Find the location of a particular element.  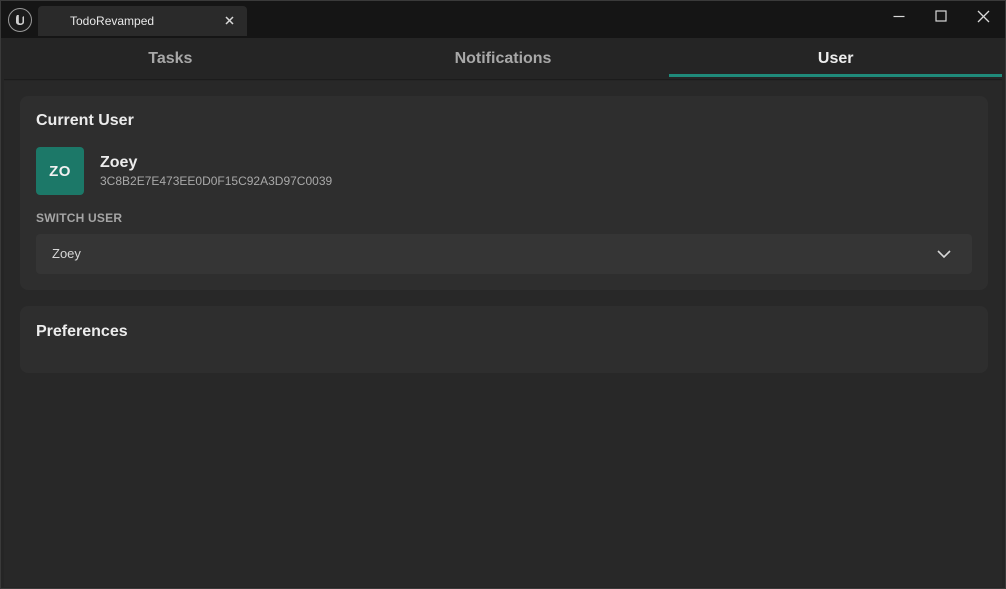

tab-user: User is located at coordinates (836, 58).